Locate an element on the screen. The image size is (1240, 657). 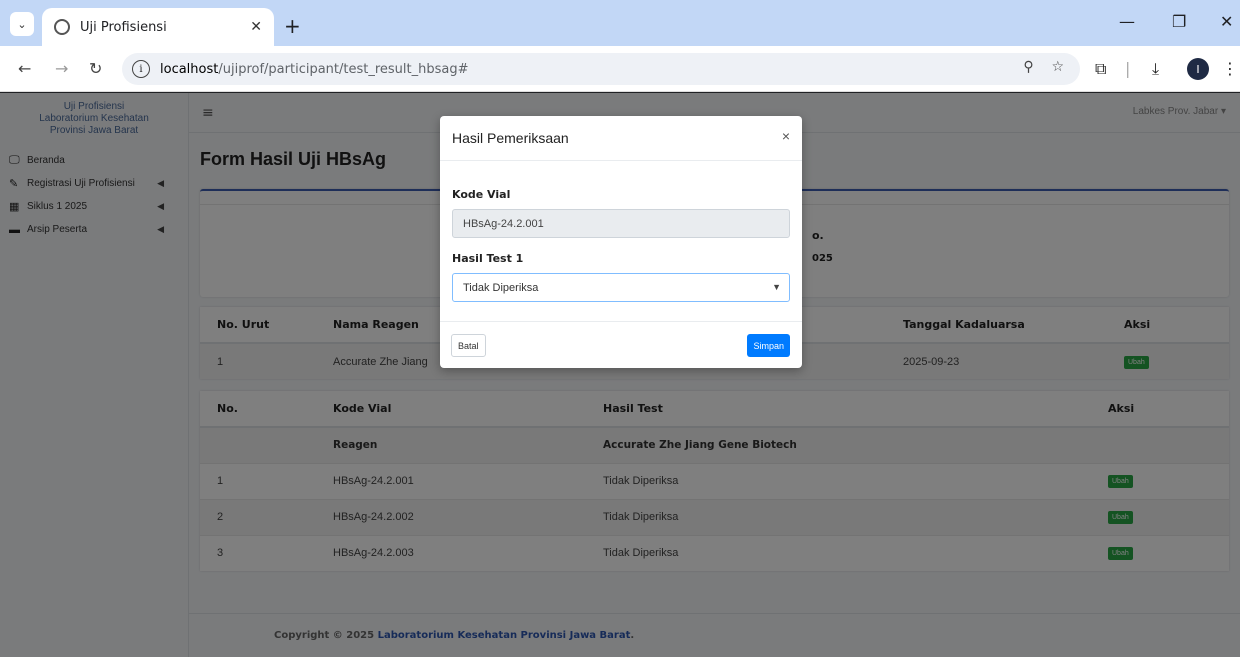
globe-icon is located at coordinates (62, 27).